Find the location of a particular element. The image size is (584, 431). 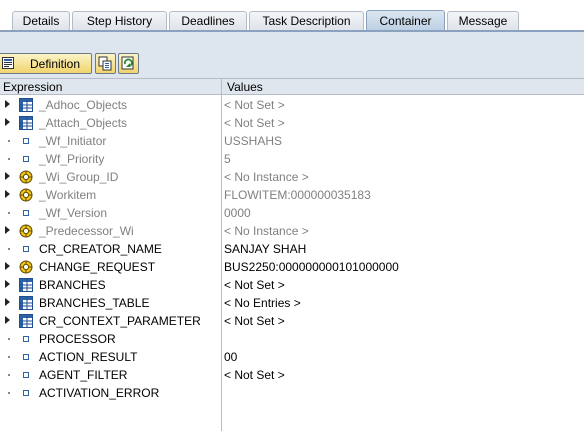

column-header-expression: Expression is located at coordinates (32, 87).